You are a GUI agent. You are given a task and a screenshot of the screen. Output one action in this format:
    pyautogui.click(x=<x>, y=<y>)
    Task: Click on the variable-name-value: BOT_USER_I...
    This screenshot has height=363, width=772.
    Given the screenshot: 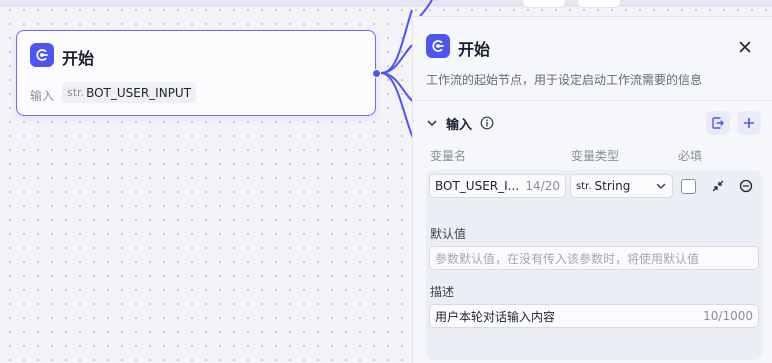 What is the action you would take?
    pyautogui.click(x=477, y=186)
    